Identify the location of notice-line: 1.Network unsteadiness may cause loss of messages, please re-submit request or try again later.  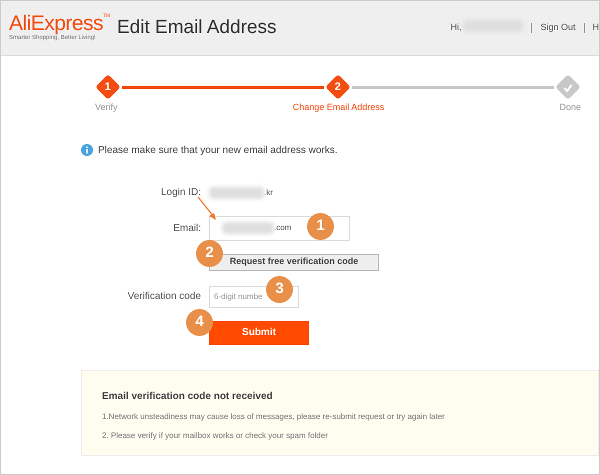
(274, 416).